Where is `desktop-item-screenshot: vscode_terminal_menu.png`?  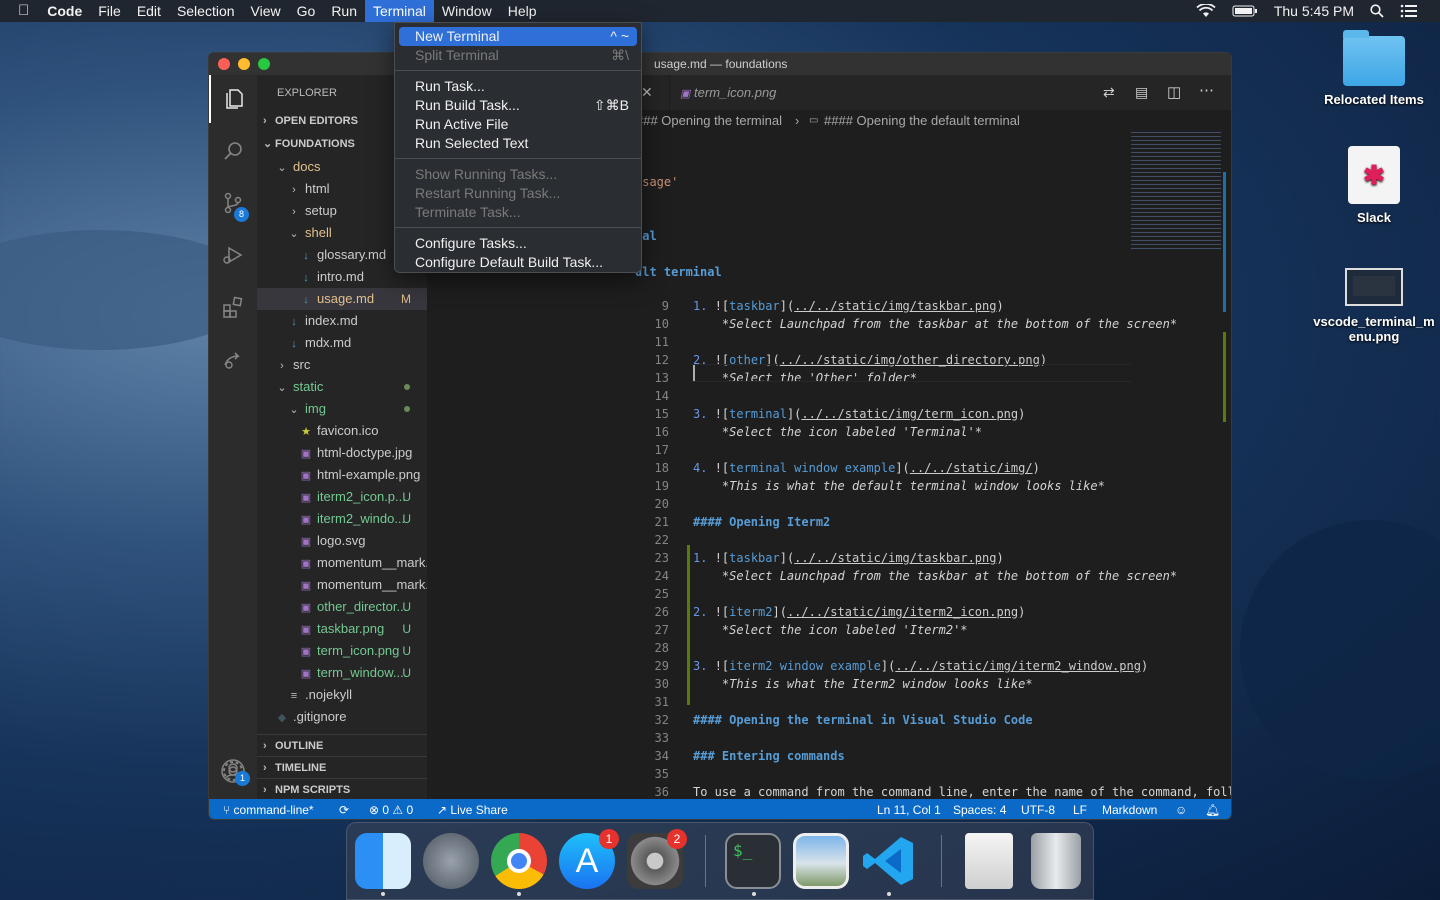 desktop-item-screenshot: vscode_terminal_menu.png is located at coordinates (1374, 306).